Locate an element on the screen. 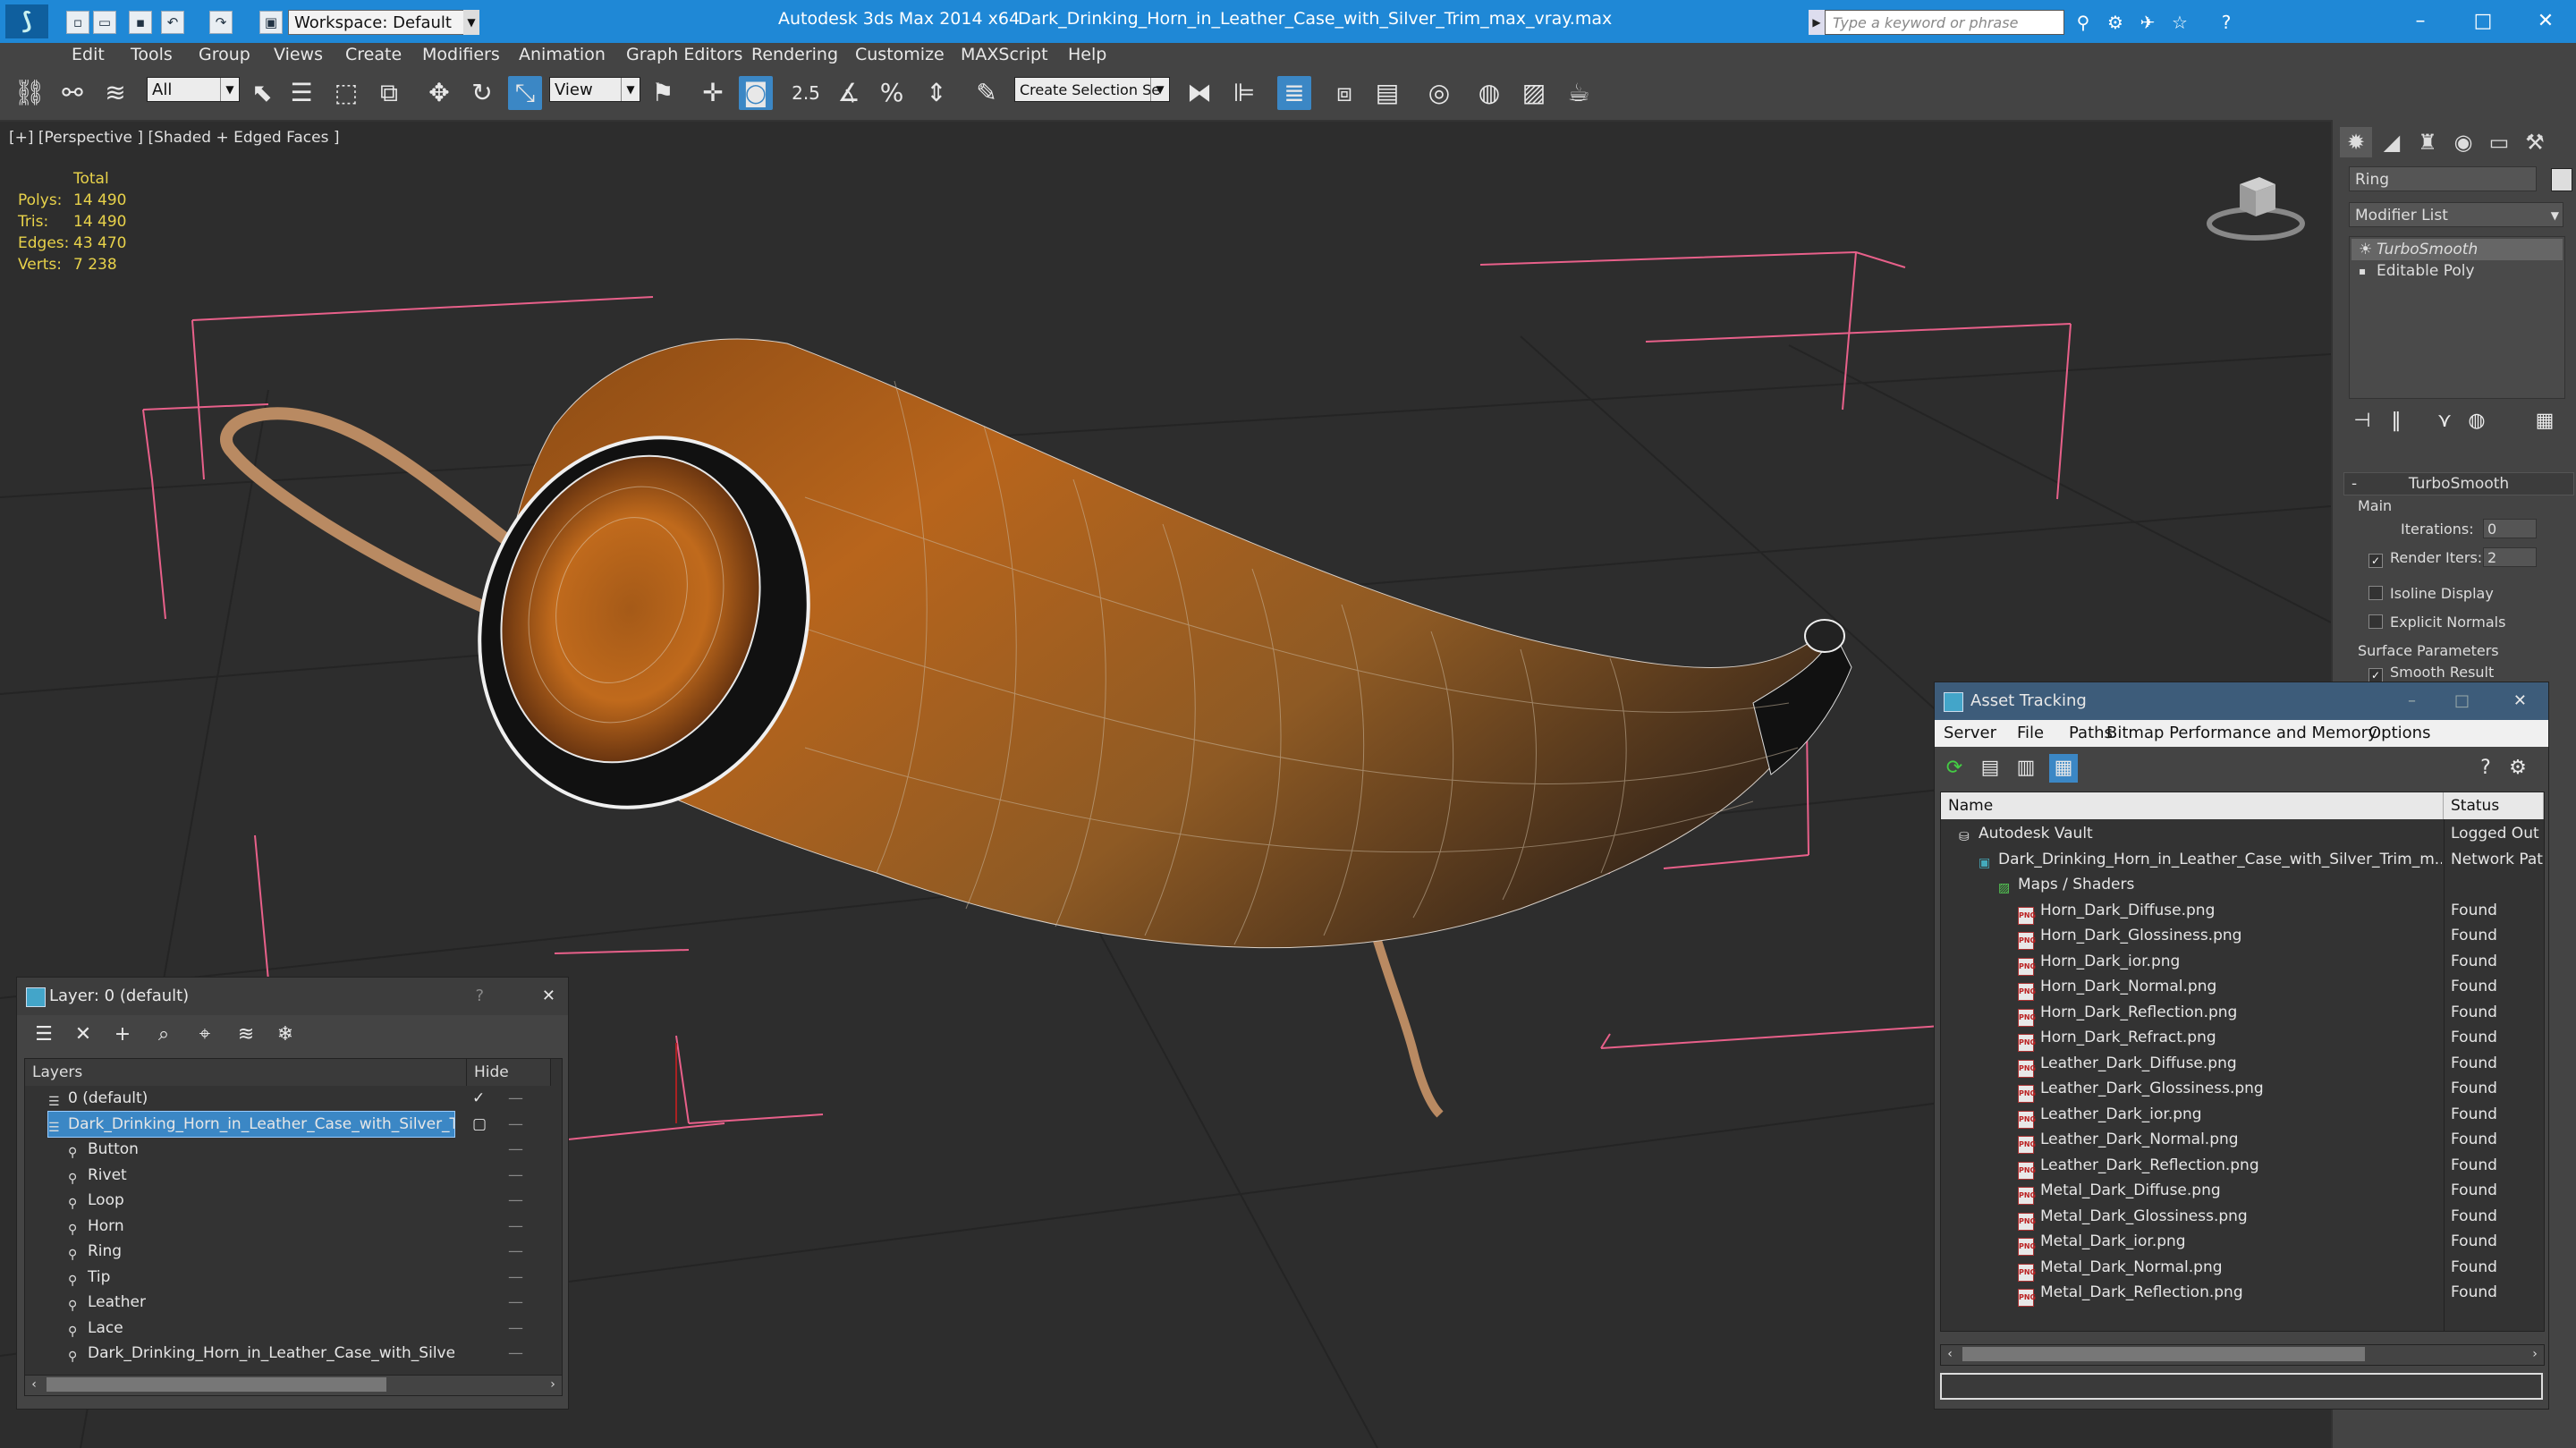 This screenshot has height=1448, width=2576. col-name: Name is located at coordinates (2192, 805).